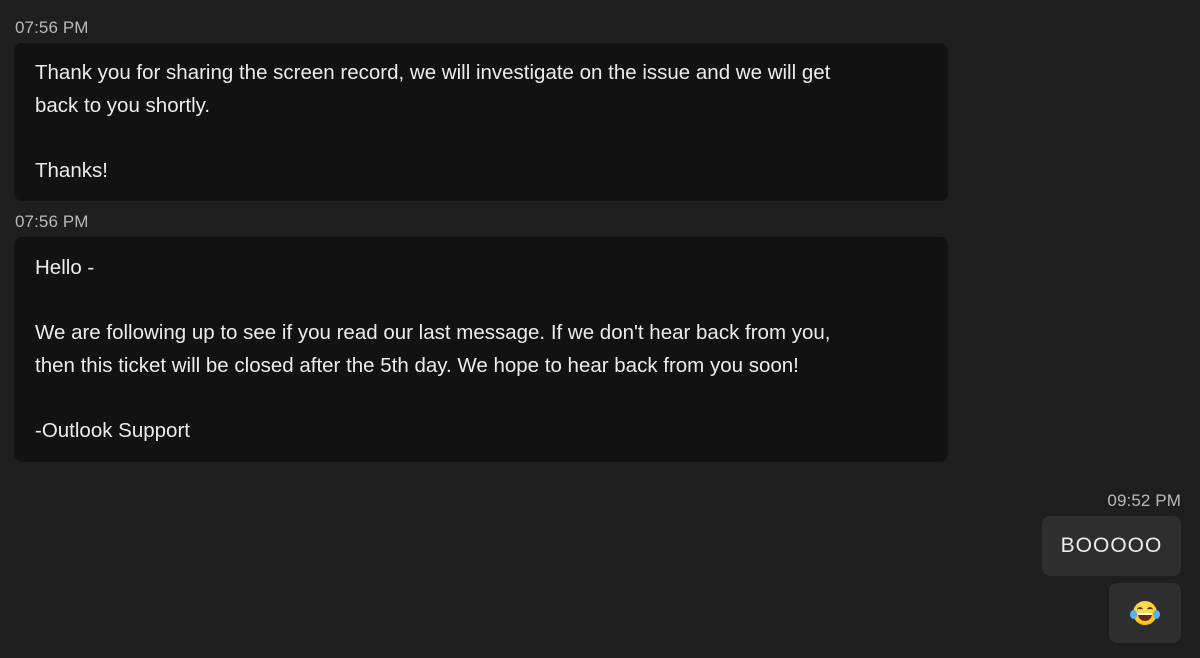  What do you see at coordinates (1144, 500) in the screenshot?
I see `outgoing-timestamp: 09:52 PM` at bounding box center [1144, 500].